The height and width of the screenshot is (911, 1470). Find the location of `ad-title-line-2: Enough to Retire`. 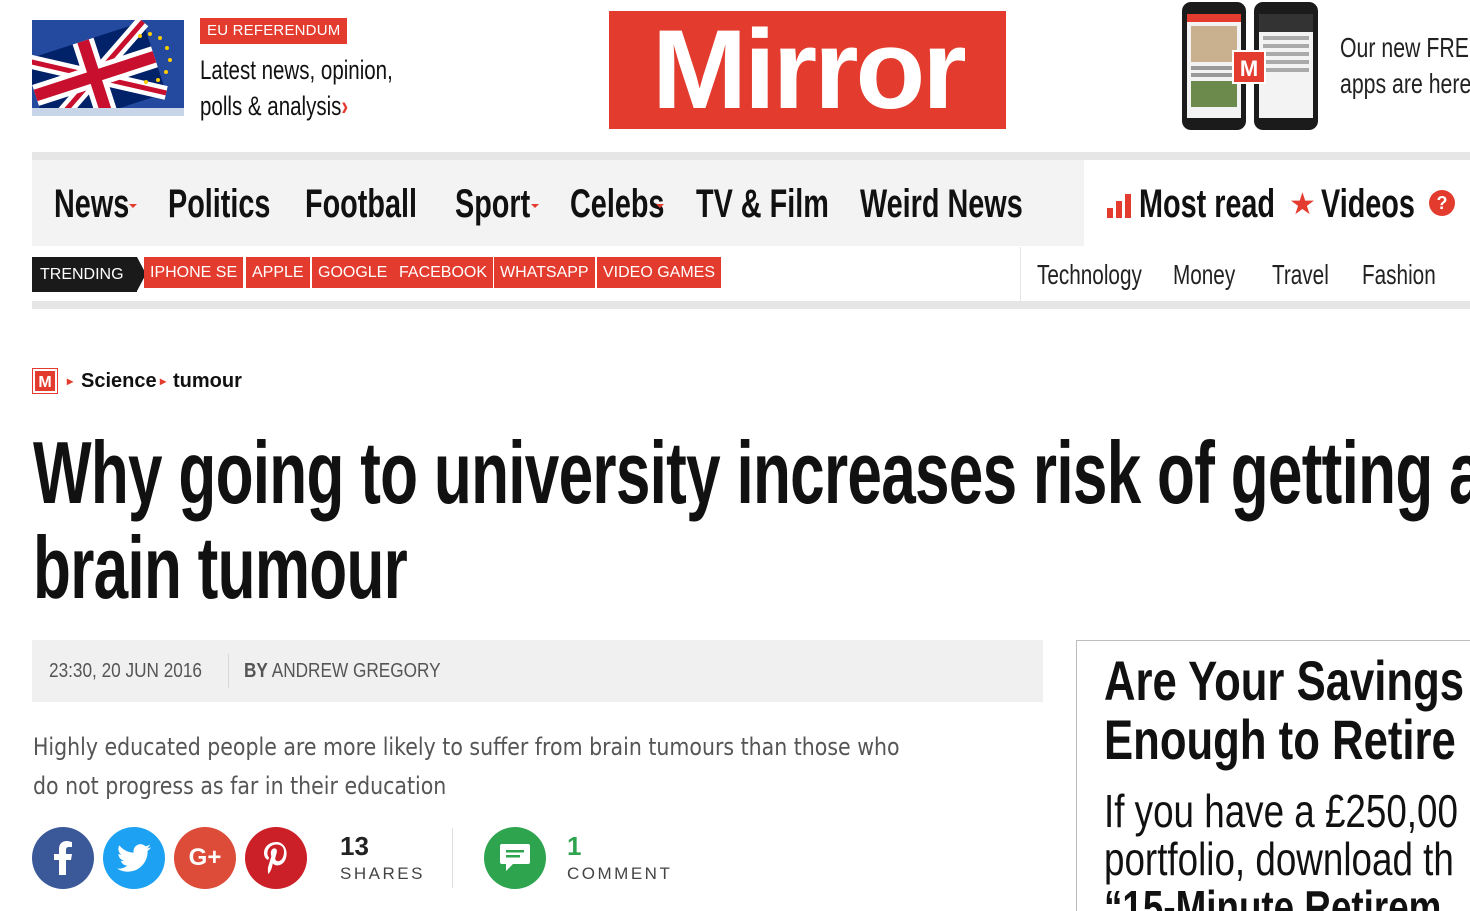

ad-title-line-2: Enough to Retire is located at coordinates (1280, 739).